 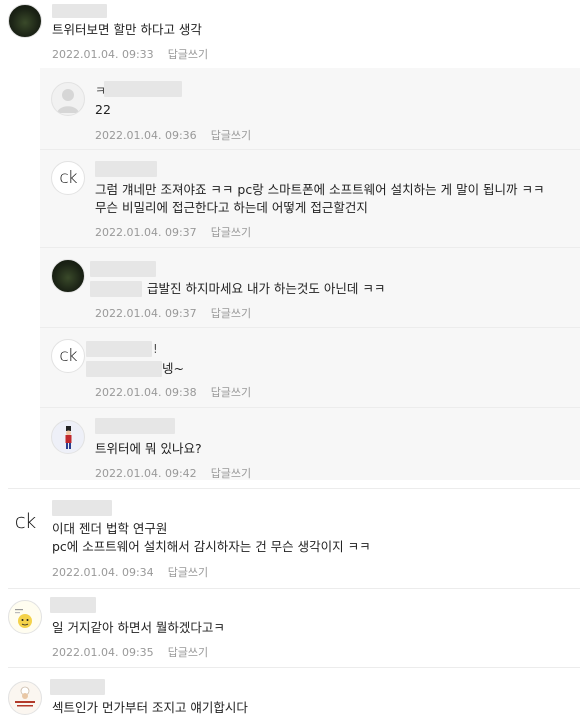 I want to click on comment-meta: 2022.01.04. 09:36 답글쓰기, so click(x=173, y=135).